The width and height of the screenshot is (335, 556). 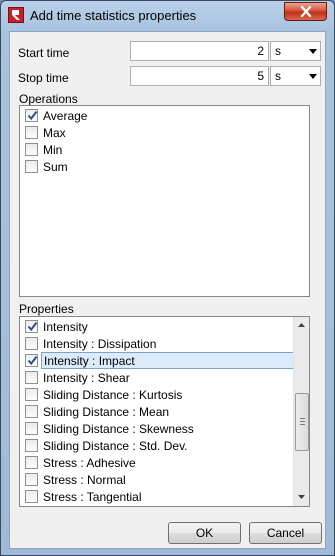 I want to click on scroll-thumb, so click(x=302, y=422).